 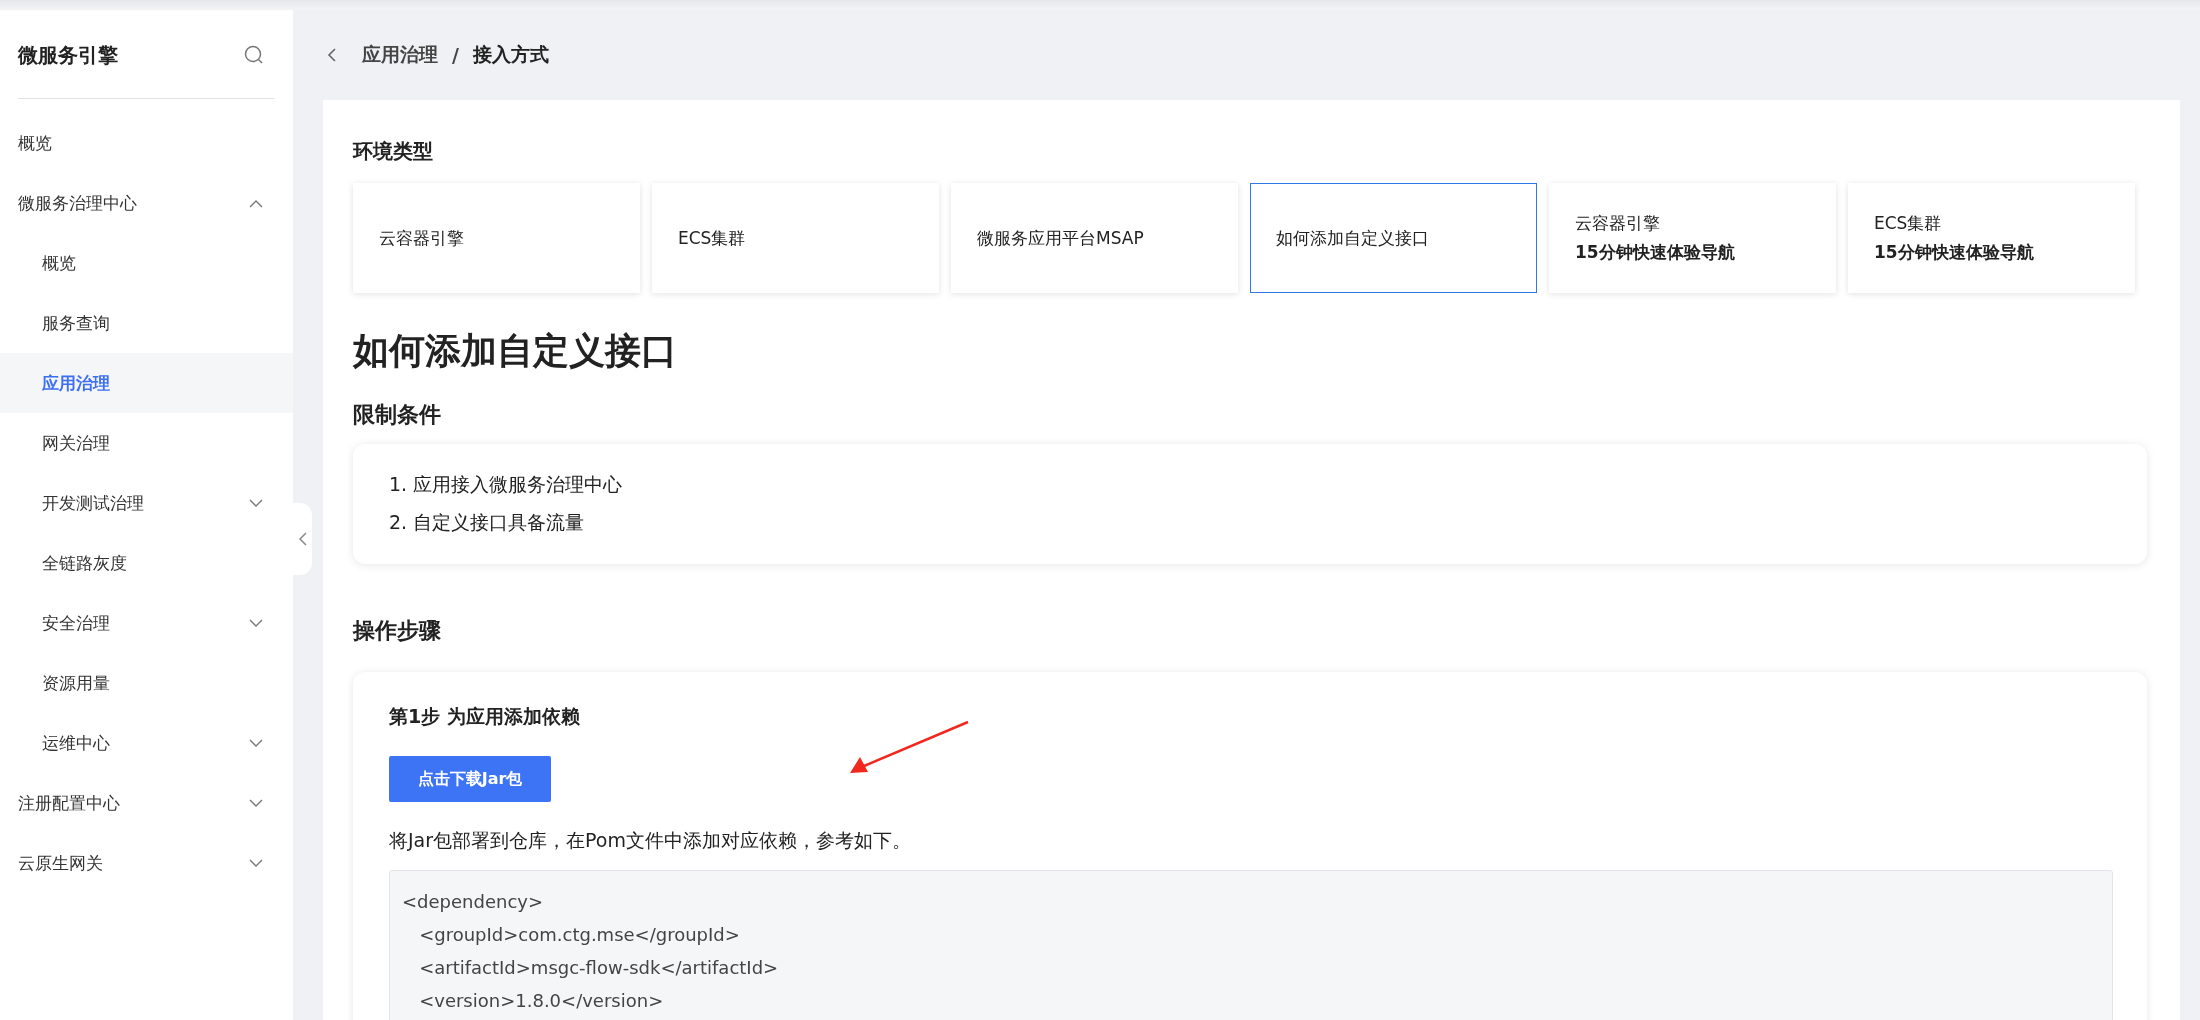 I want to click on nav-item: 开发测试治理, so click(x=146, y=503).